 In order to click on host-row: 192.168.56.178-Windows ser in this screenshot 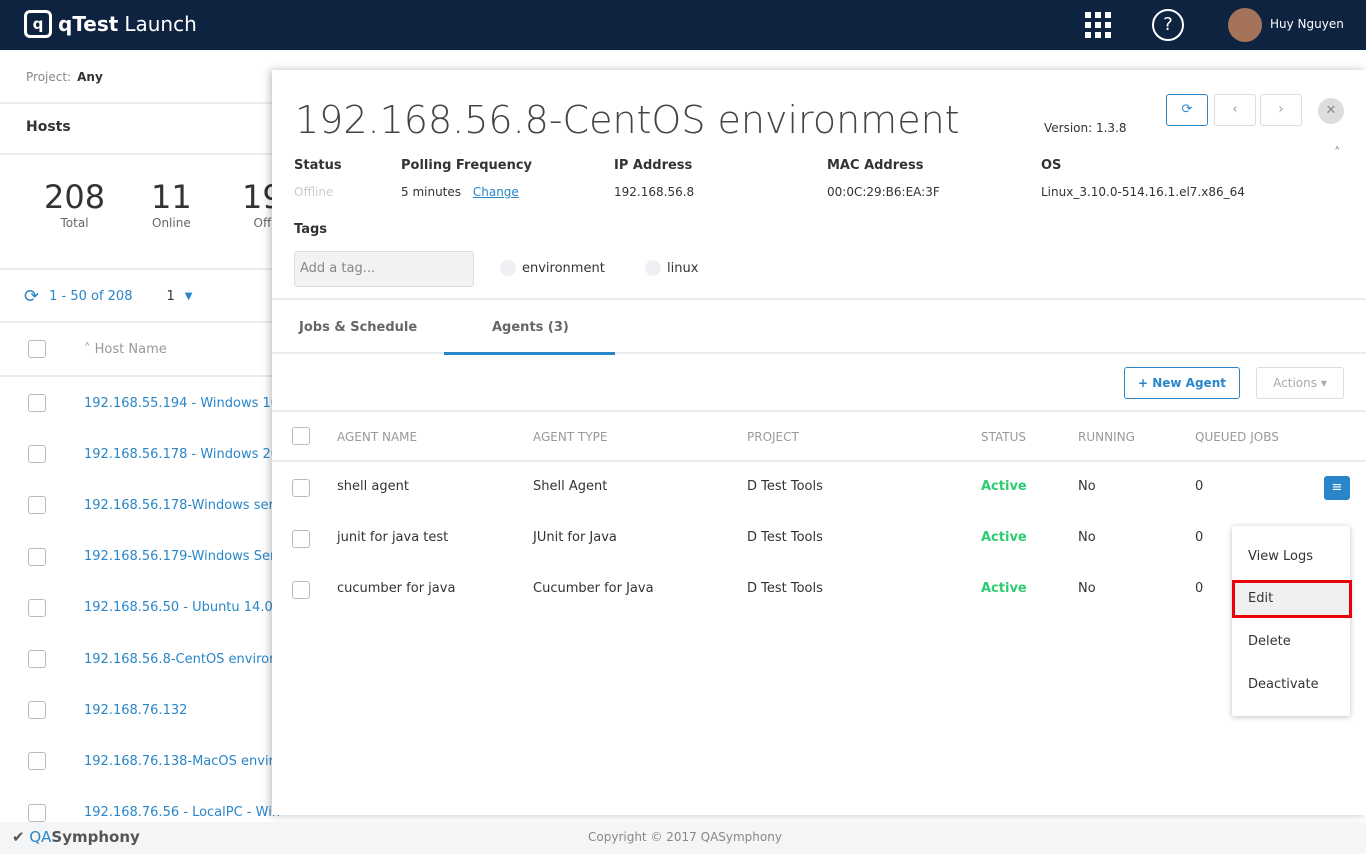, I will do `click(151, 505)`.